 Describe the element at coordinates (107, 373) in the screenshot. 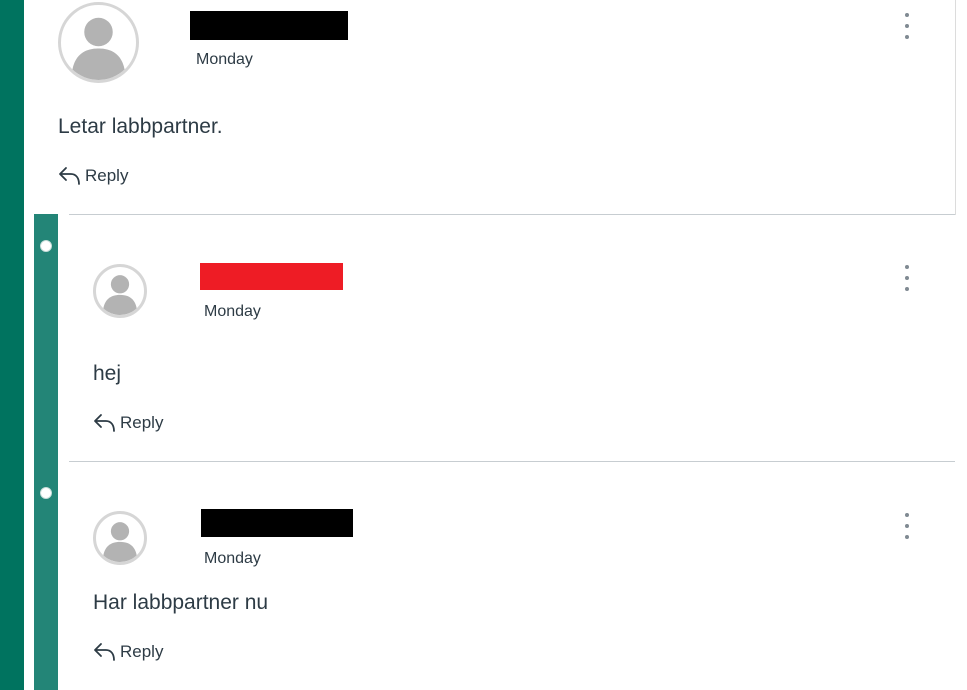

I see `post-body: hej` at that location.